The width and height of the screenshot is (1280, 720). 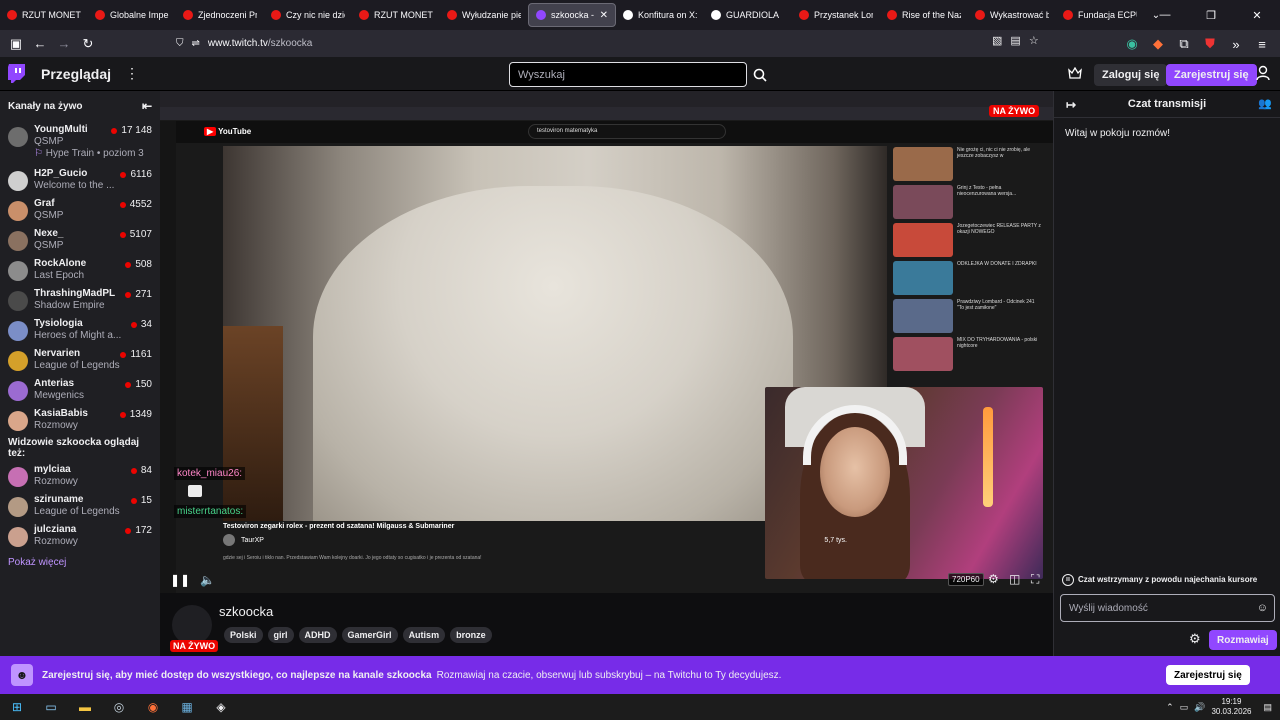 What do you see at coordinates (604, 15) in the screenshot?
I see `tab-close-icon: ✕` at bounding box center [604, 15].